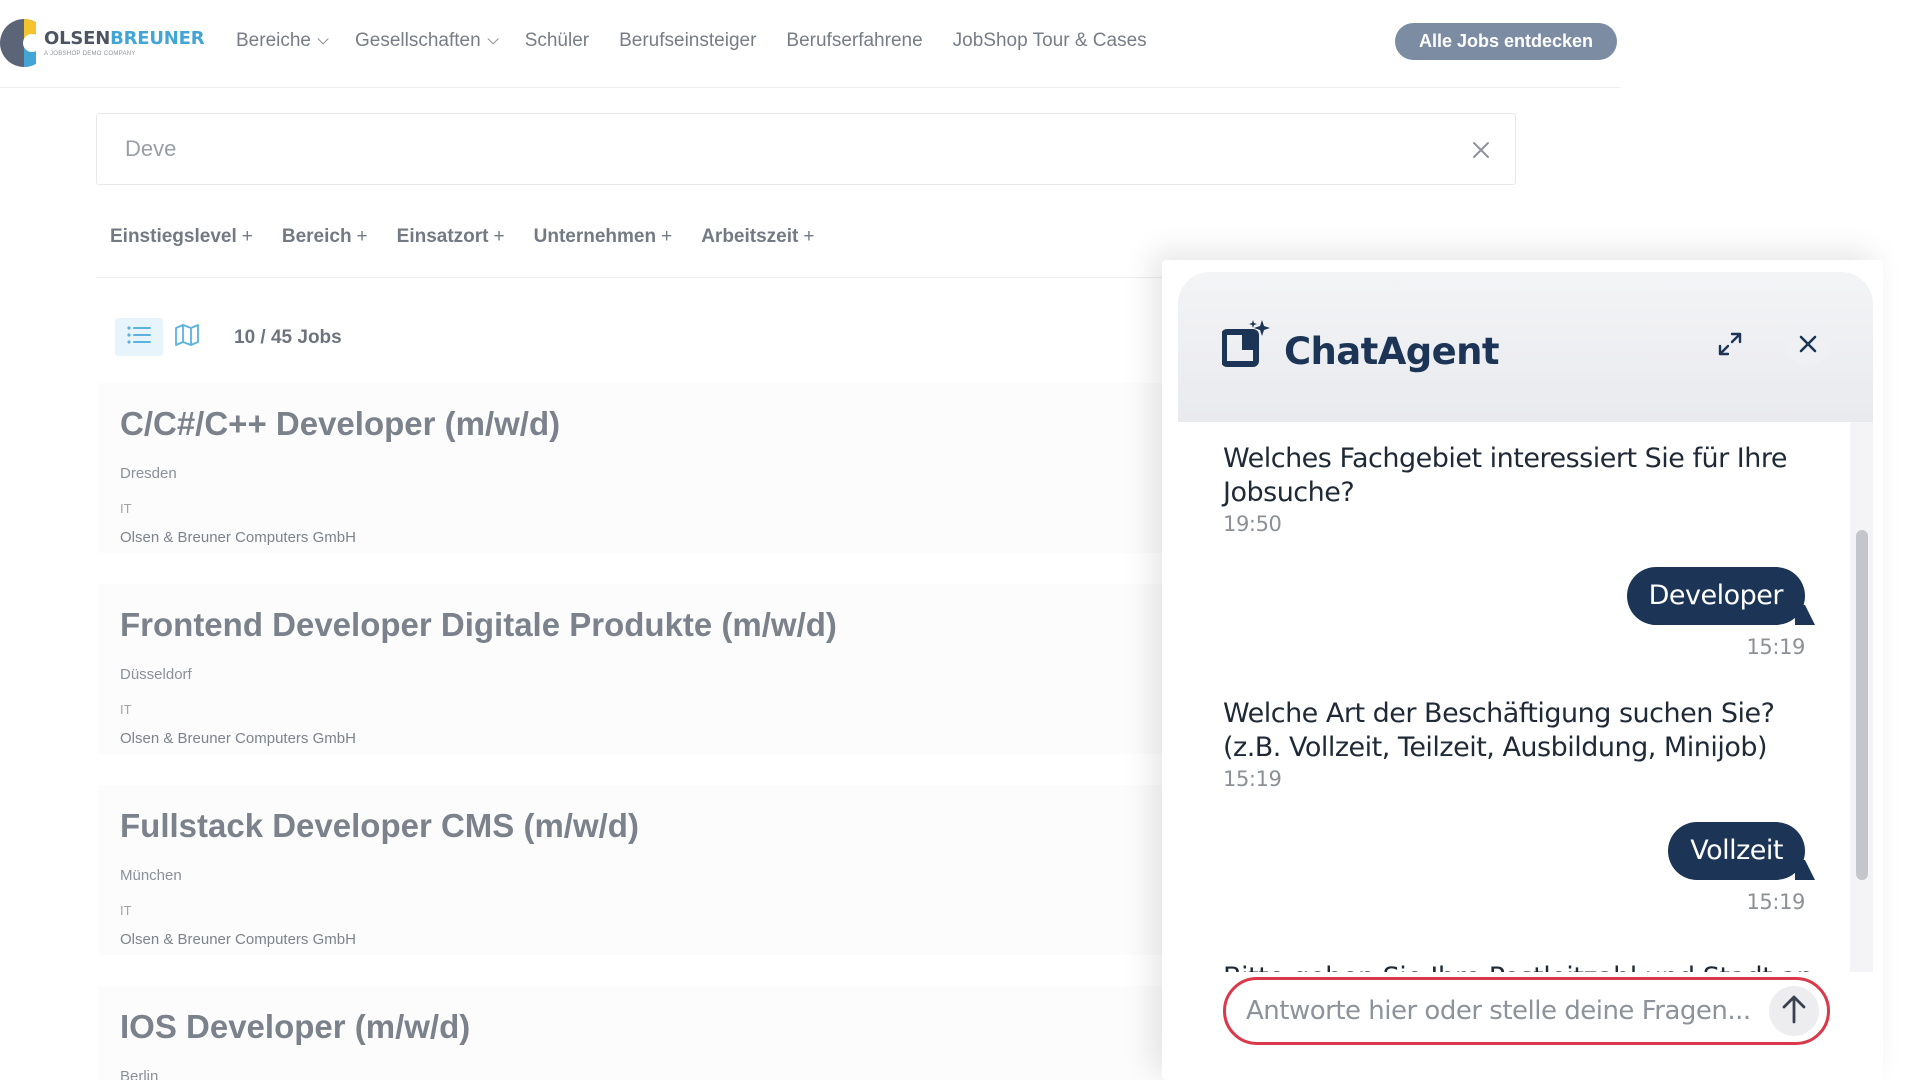 The width and height of the screenshot is (1920, 1080). I want to click on logo-name-part1: OLSEN, so click(77, 38).